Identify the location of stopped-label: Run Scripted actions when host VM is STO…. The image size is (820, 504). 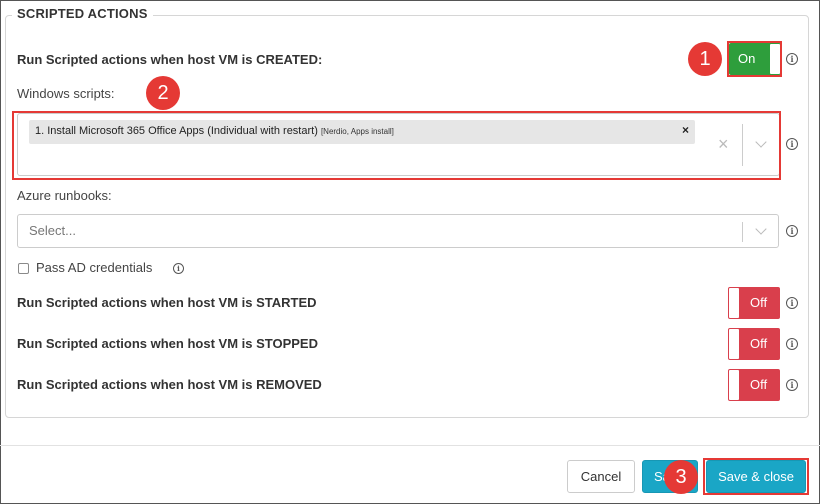
(167, 343).